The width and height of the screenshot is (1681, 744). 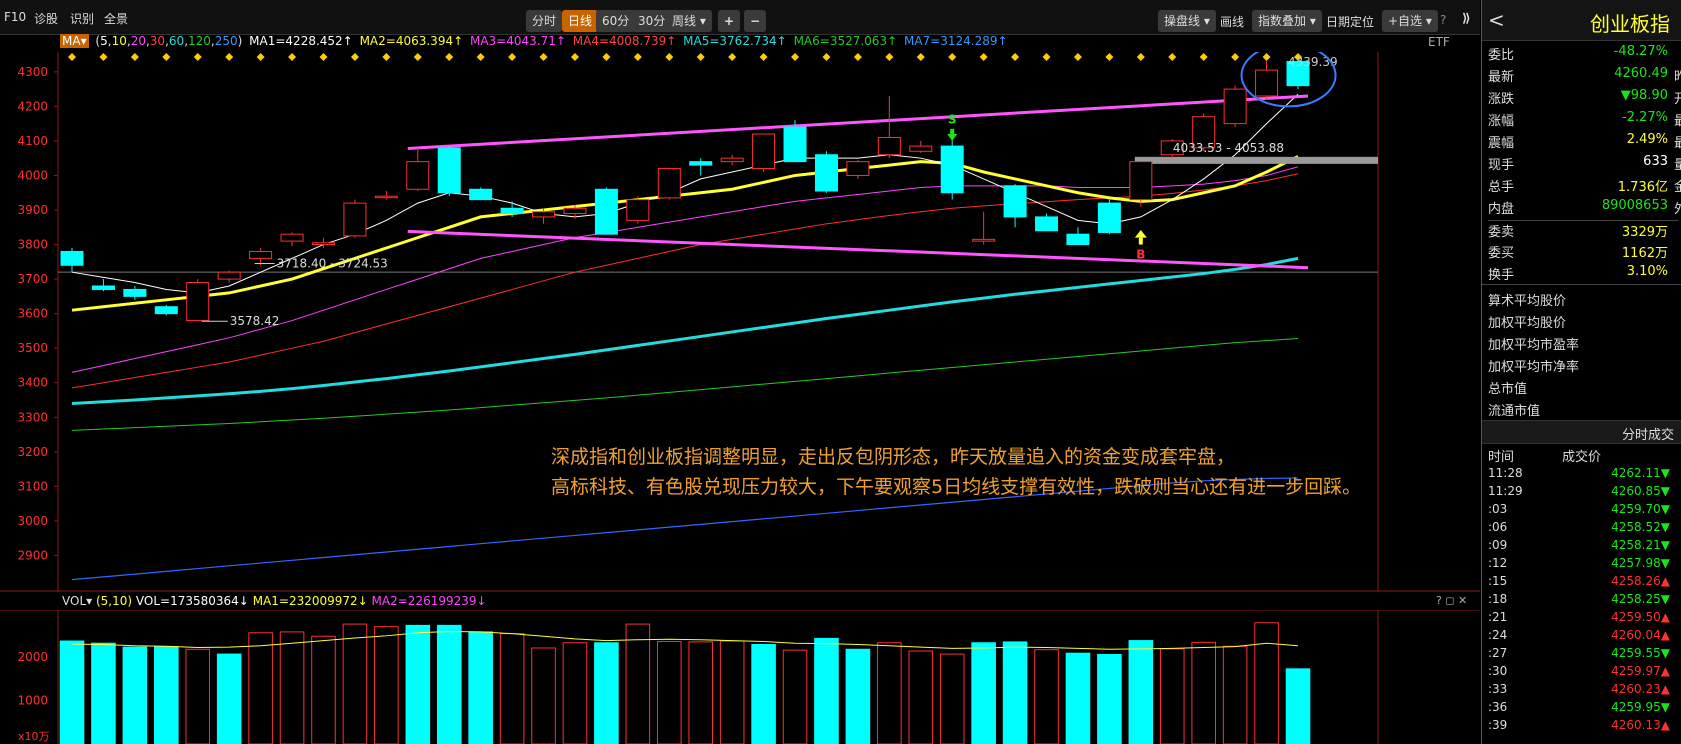 What do you see at coordinates (1410, 21) in the screenshot?
I see `add-watchlist-dropdown: +自选 ▾` at bounding box center [1410, 21].